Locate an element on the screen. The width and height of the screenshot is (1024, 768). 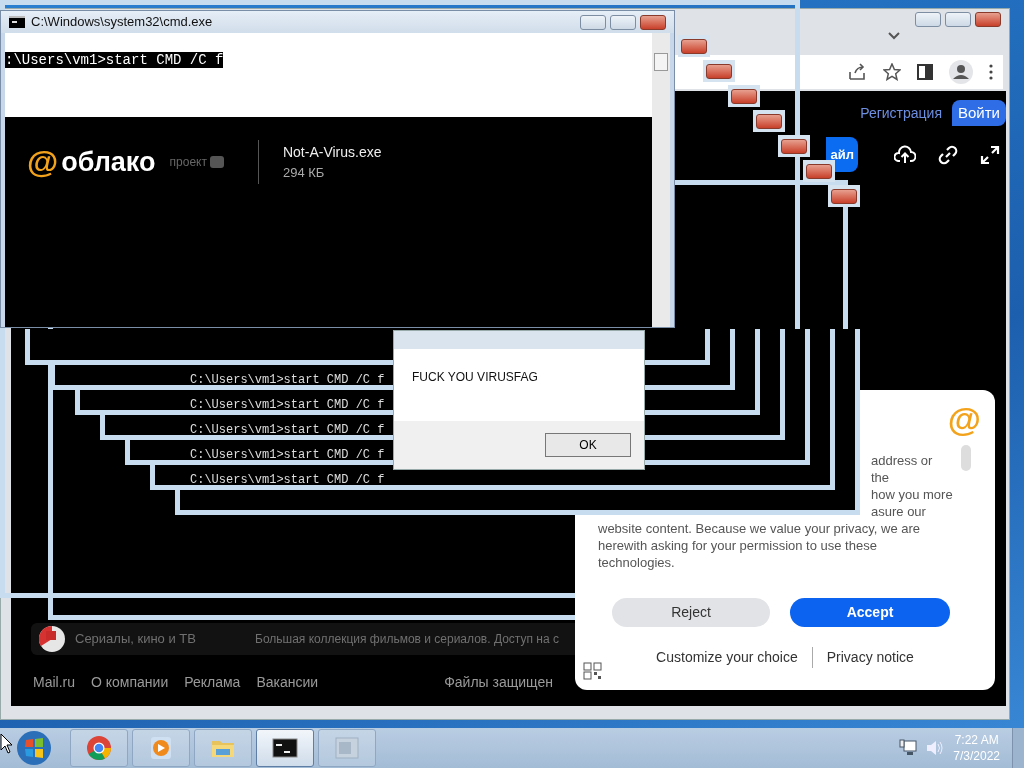
menu-icon is located at coordinates (991, 72).